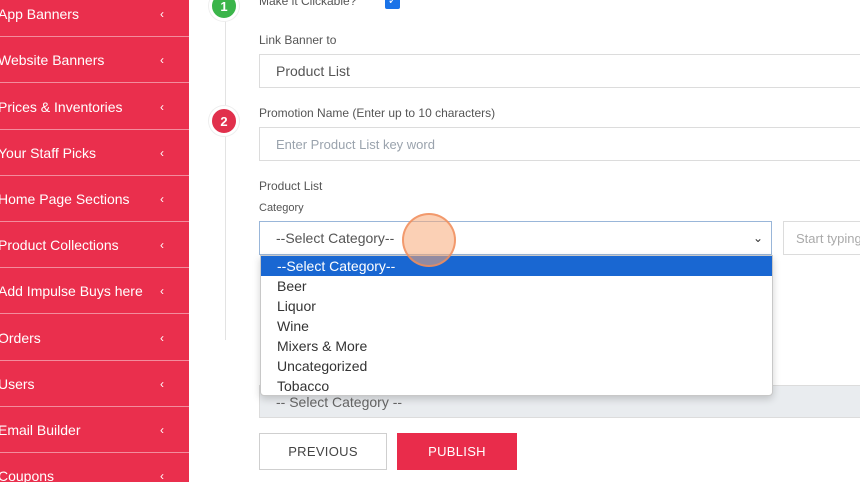  I want to click on sidebar-item-label: Website Banners, so click(52, 59).